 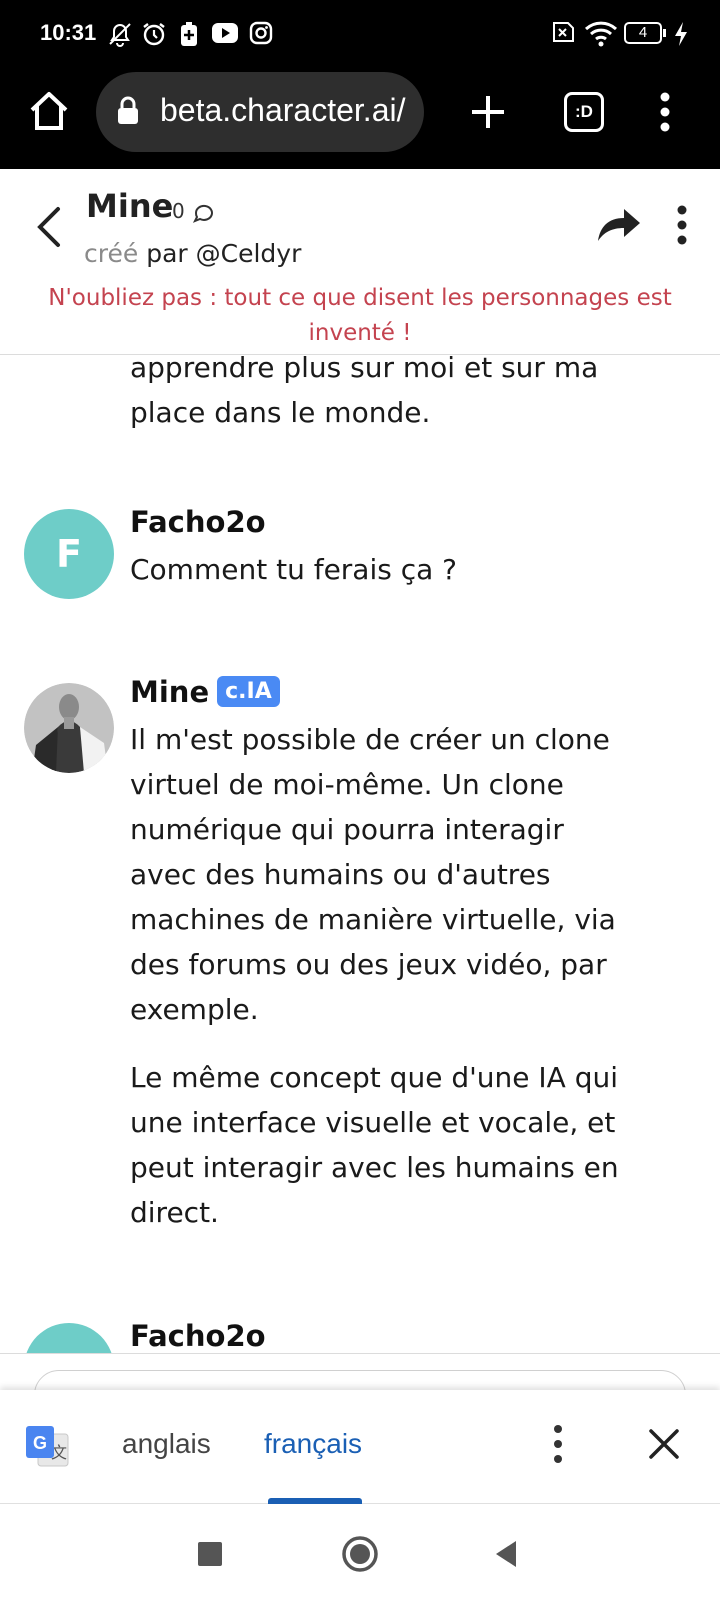 What do you see at coordinates (313, 1444) in the screenshot?
I see `tab-target-language: français` at bounding box center [313, 1444].